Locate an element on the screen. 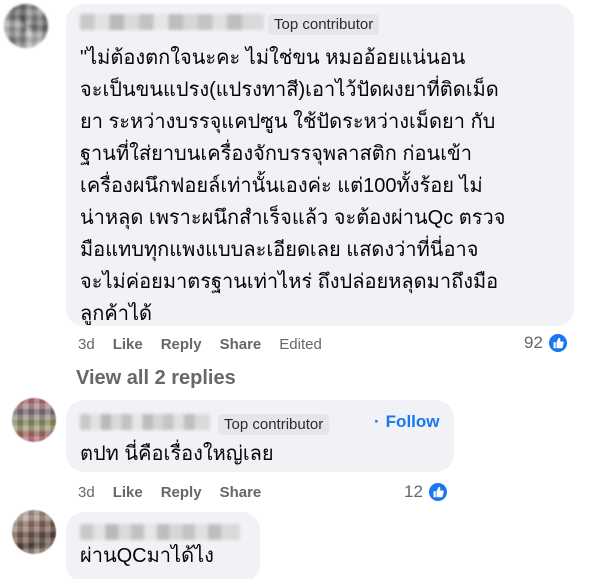 This screenshot has height=579, width=600. reaction-count: 12 is located at coordinates (426, 492).